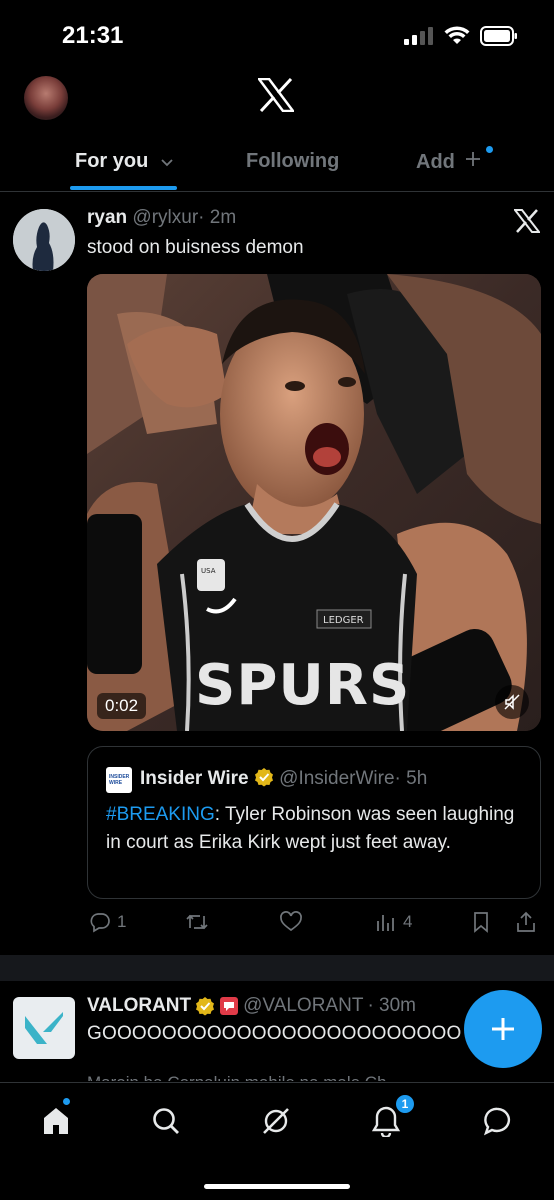  I want to click on quote-hashtag: #BREAKING, so click(160, 814).